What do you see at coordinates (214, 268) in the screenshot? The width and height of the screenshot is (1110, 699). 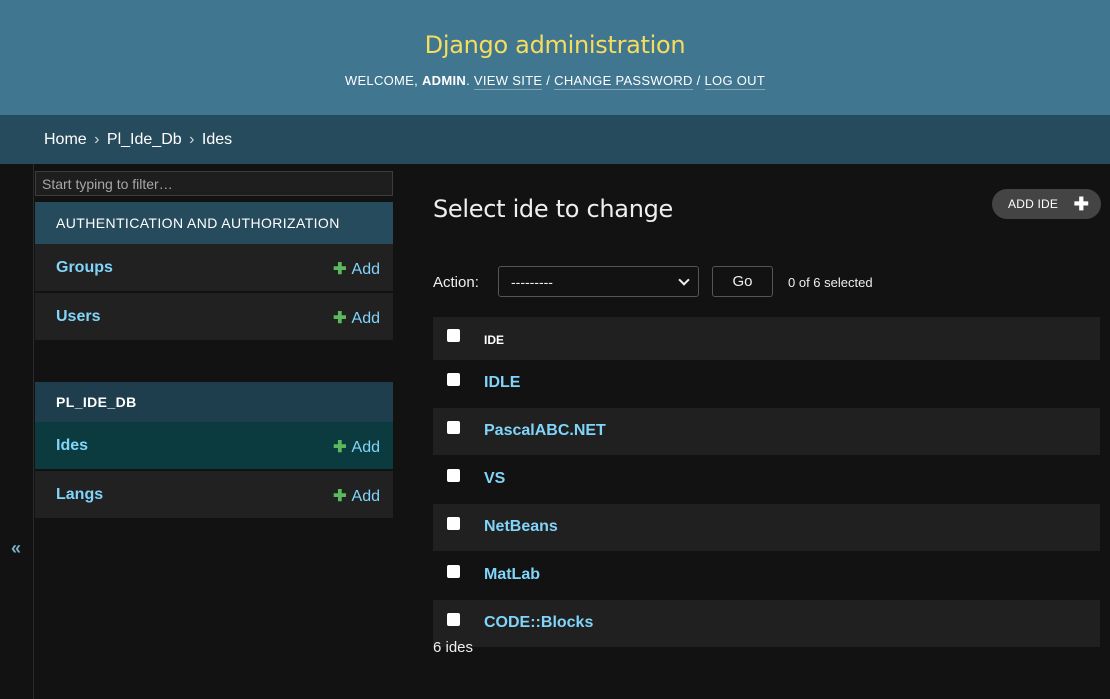 I see `sidebar-item-groups: Groups ✚ Add` at bounding box center [214, 268].